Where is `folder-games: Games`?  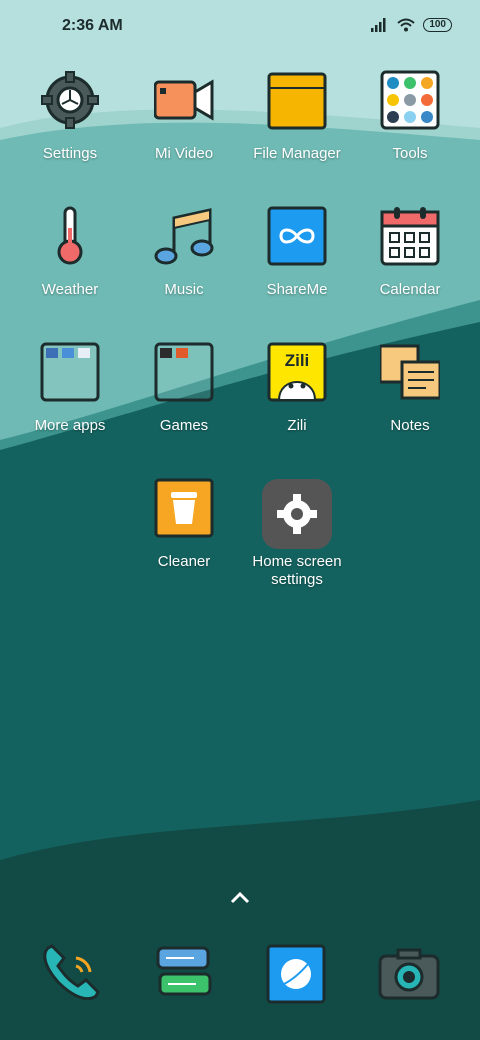
folder-games: Games is located at coordinates (184, 353).